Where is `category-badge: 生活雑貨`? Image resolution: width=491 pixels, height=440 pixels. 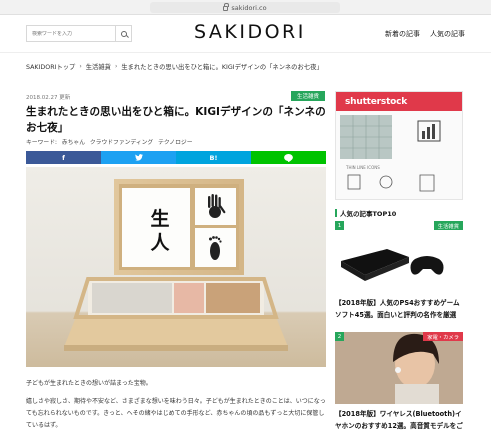
category-badge: 生活雑貨 is located at coordinates (308, 96).